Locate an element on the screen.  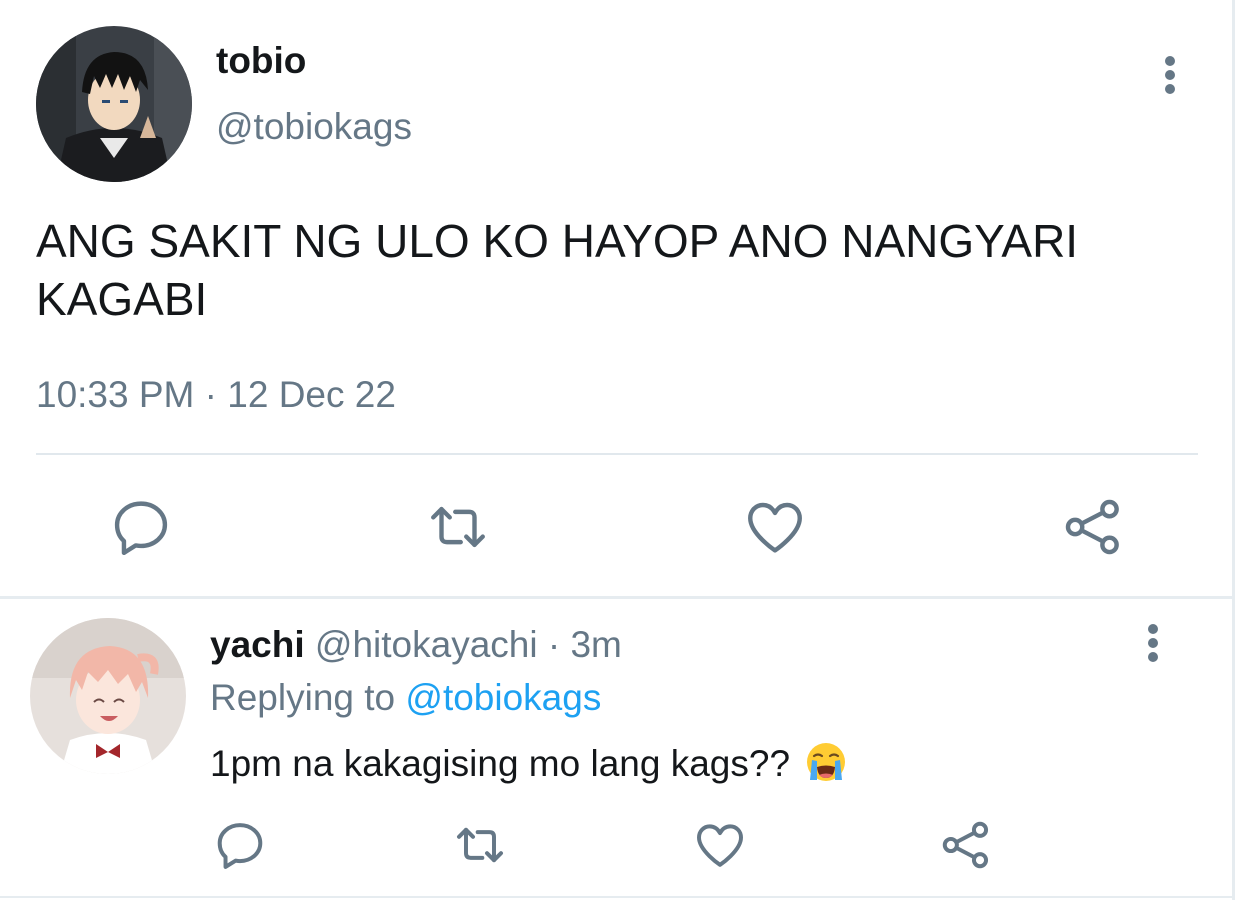
bottom-divider is located at coordinates (617, 897).